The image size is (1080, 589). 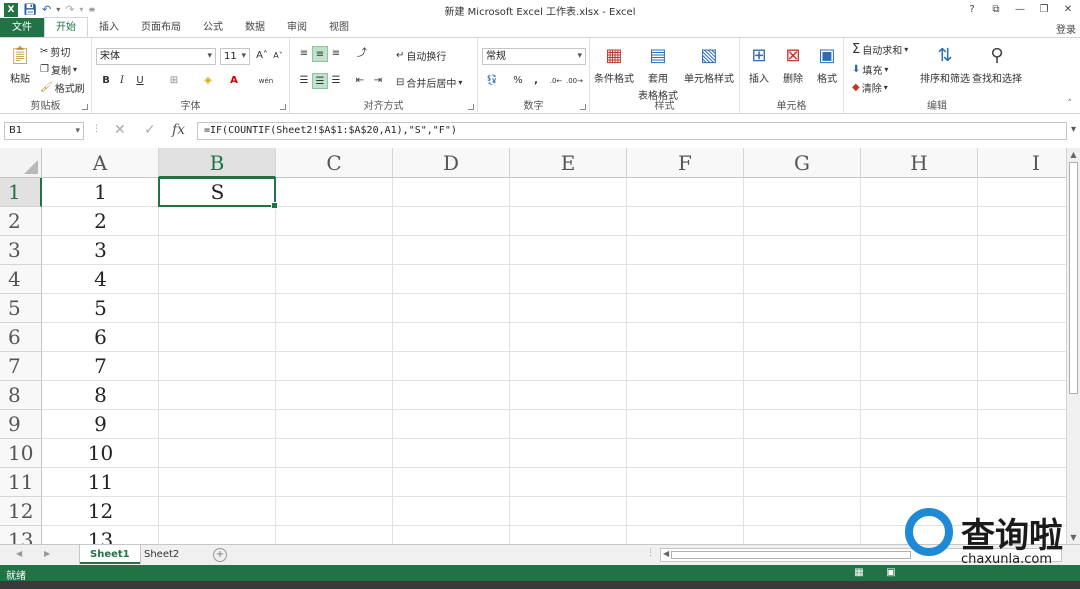 What do you see at coordinates (100, 482) in the screenshot?
I see `cell-a11: 11` at bounding box center [100, 482].